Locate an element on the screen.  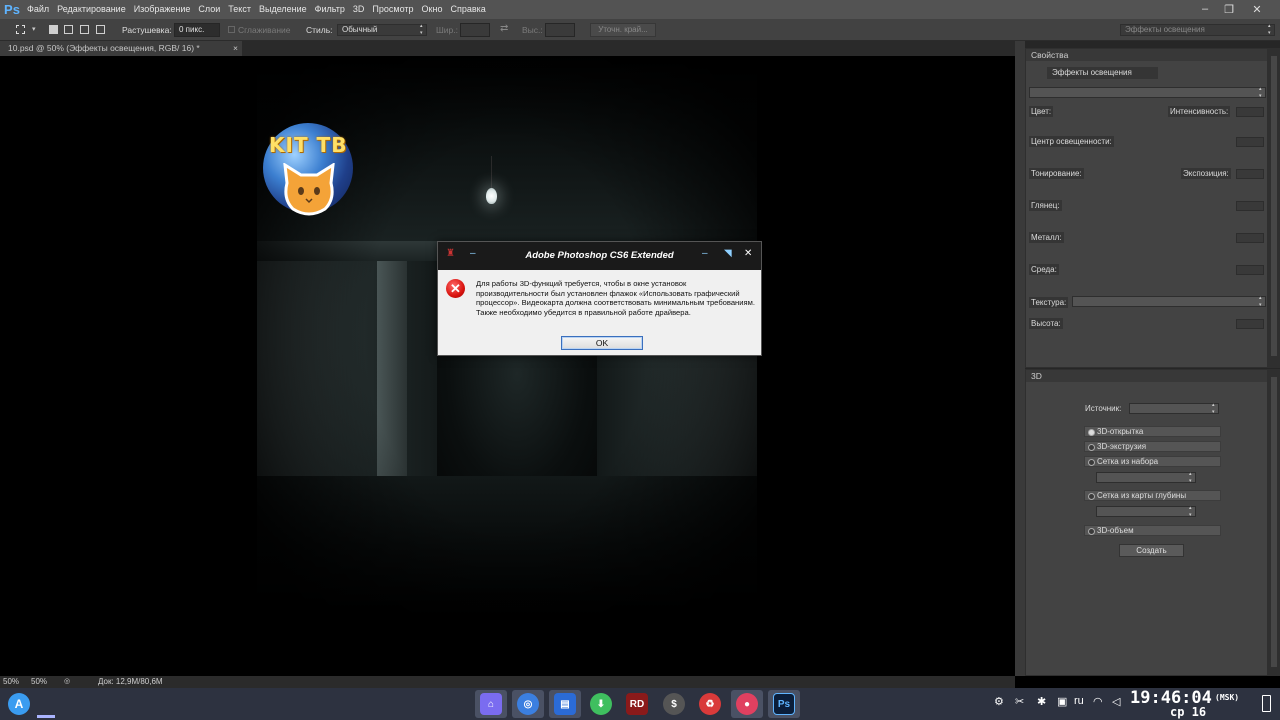
menu-file: Файл is located at coordinates (38, 9).